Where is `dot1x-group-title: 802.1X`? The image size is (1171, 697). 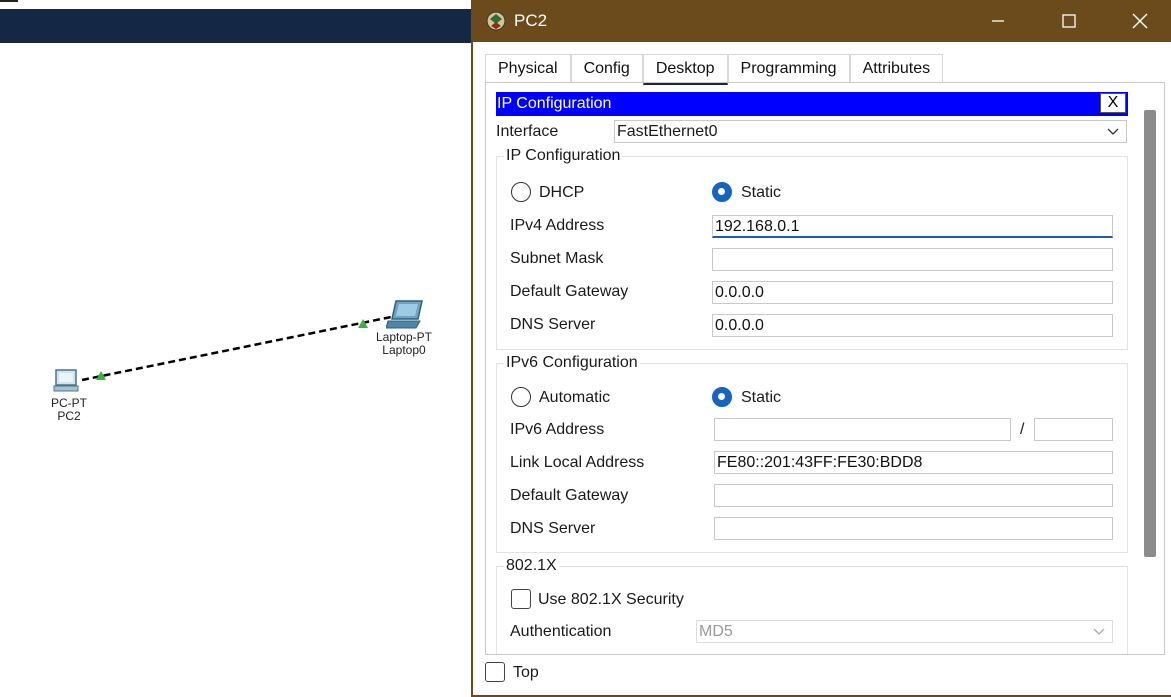
dot1x-group-title: 802.1X is located at coordinates (531, 566).